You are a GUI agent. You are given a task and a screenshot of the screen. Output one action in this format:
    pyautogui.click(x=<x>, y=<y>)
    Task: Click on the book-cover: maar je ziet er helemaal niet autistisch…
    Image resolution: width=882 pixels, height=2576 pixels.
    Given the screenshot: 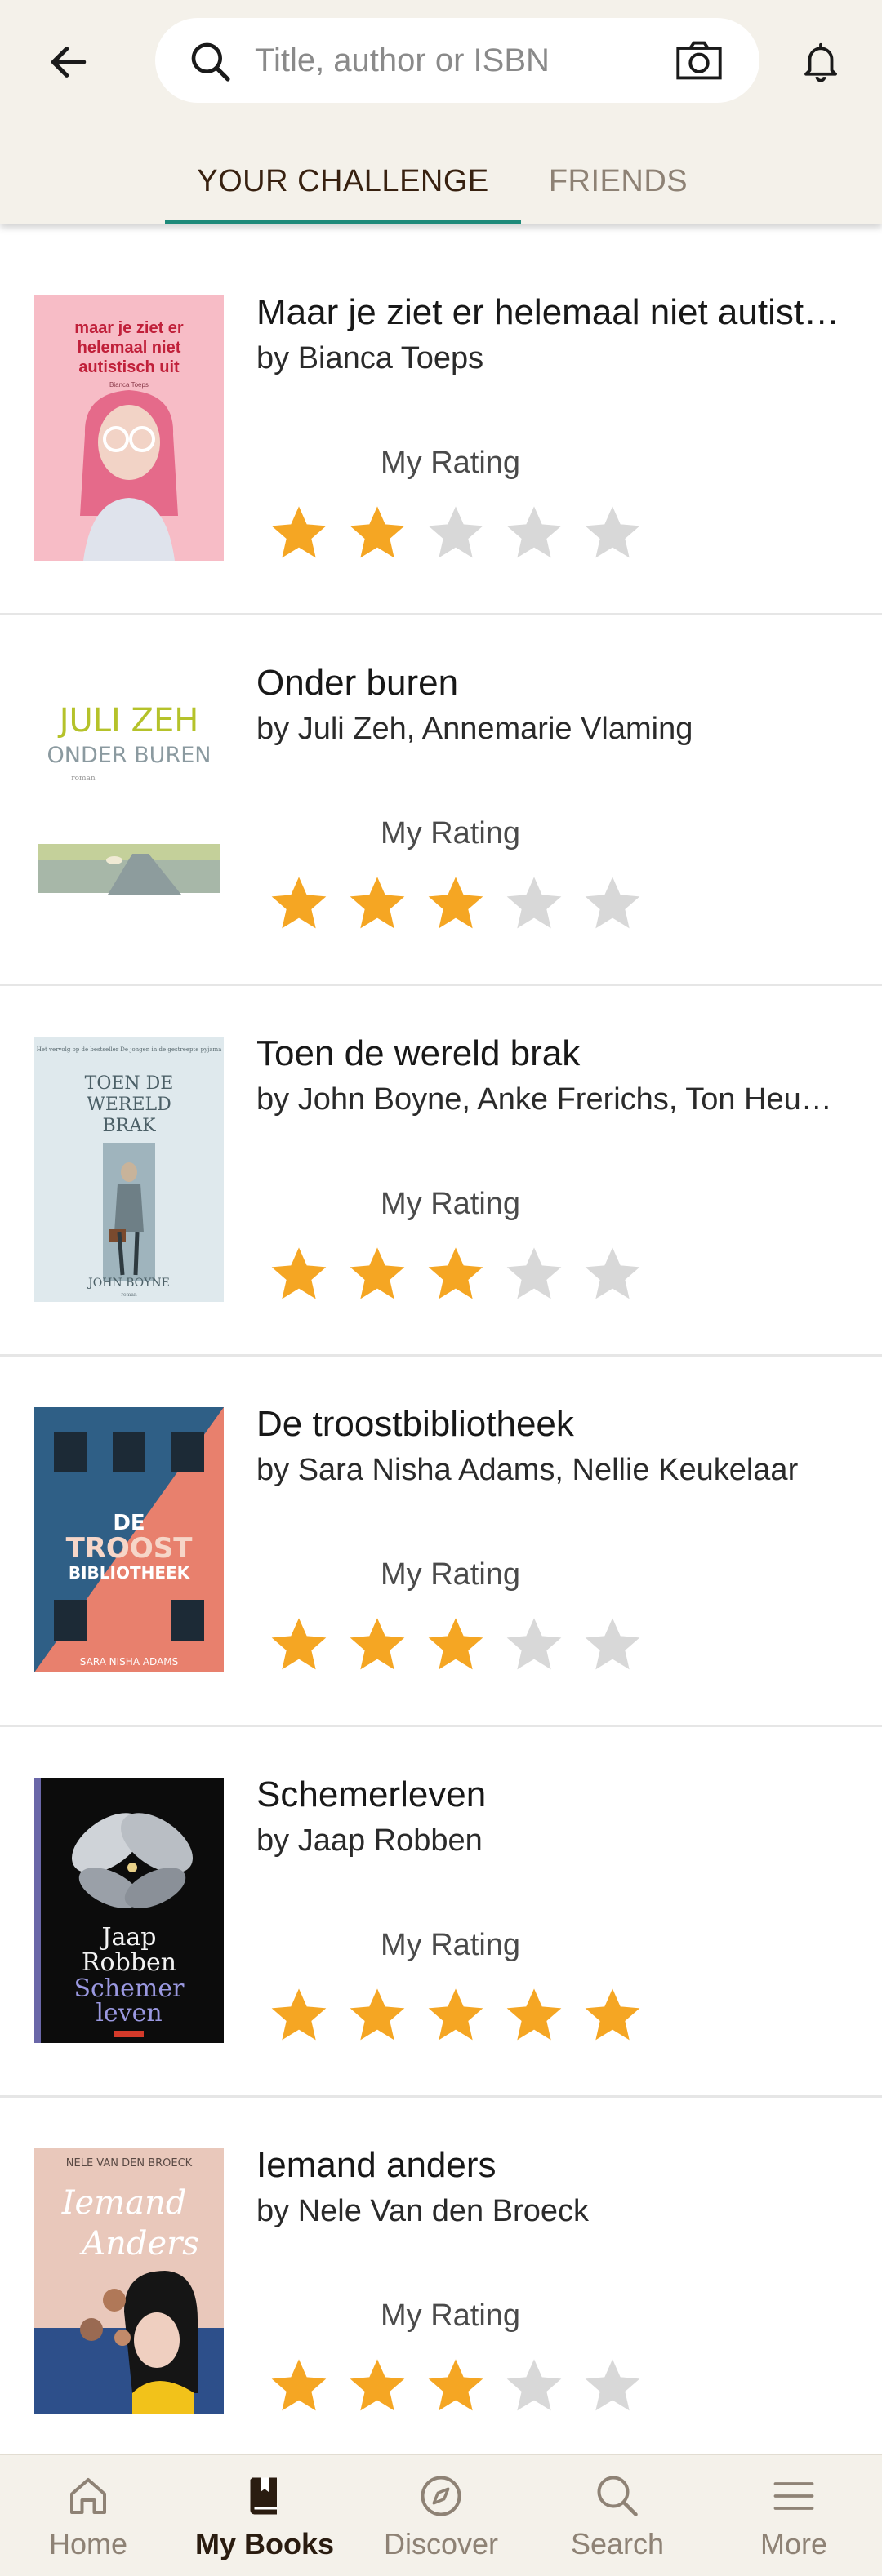 What is the action you would take?
    pyautogui.click(x=129, y=428)
    